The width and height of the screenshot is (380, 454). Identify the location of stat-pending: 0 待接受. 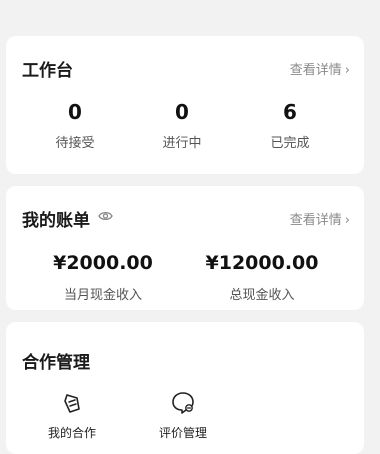
(75, 125).